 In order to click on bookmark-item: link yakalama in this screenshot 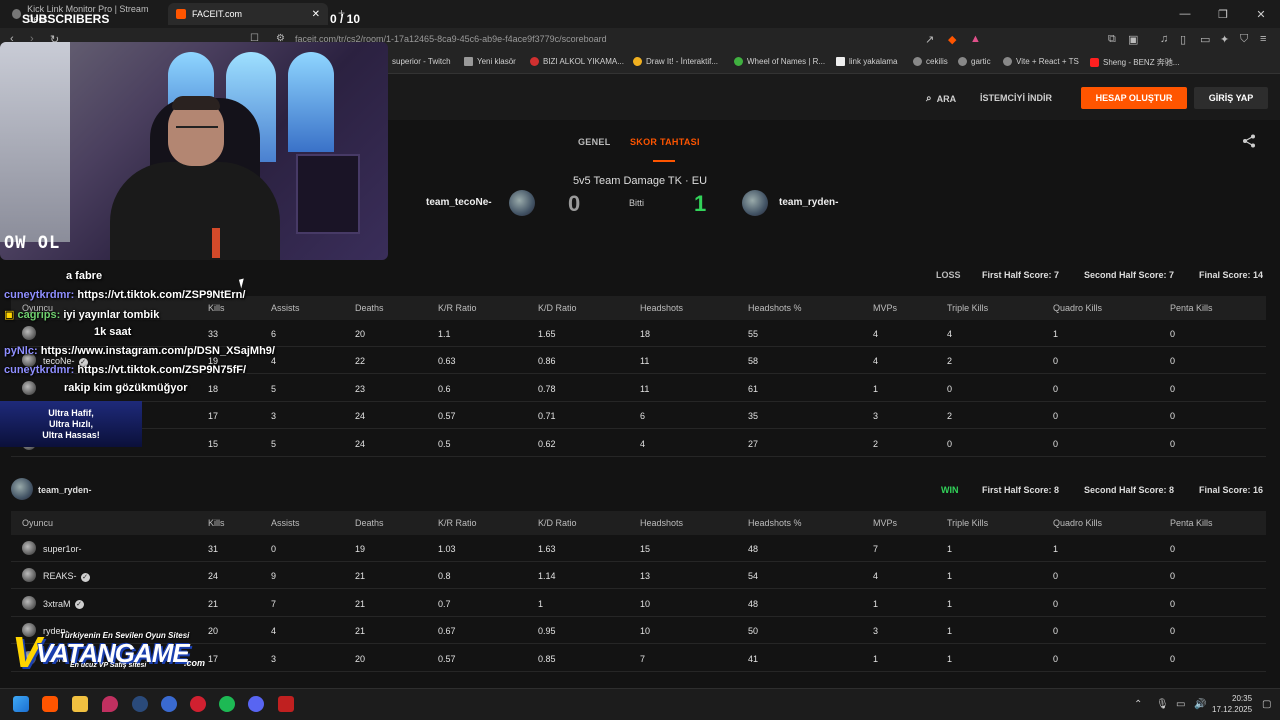, I will do `click(866, 61)`.